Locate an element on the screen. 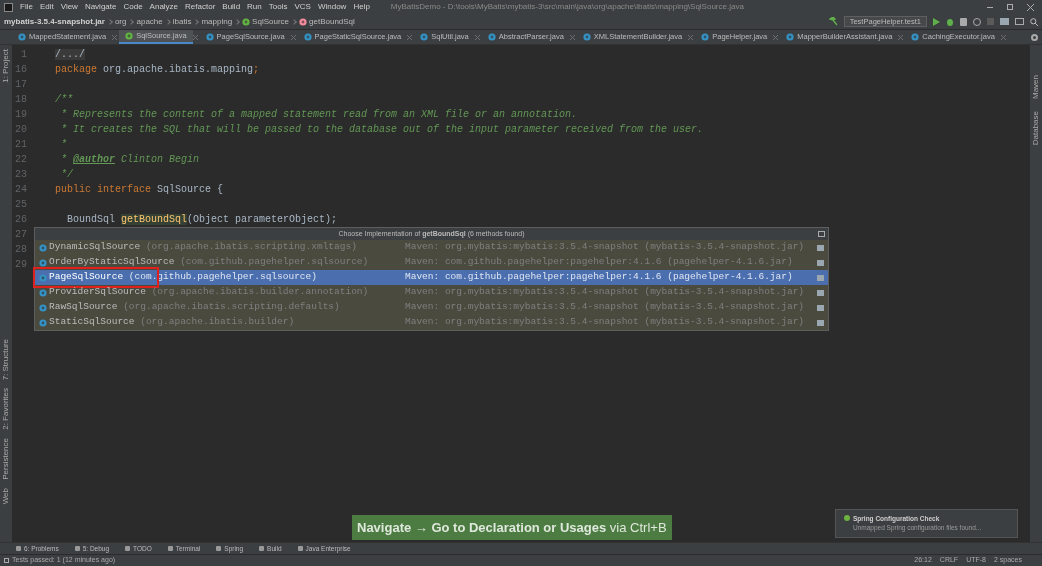 The image size is (1042, 566). menu-item: Navigate is located at coordinates (100, 7).